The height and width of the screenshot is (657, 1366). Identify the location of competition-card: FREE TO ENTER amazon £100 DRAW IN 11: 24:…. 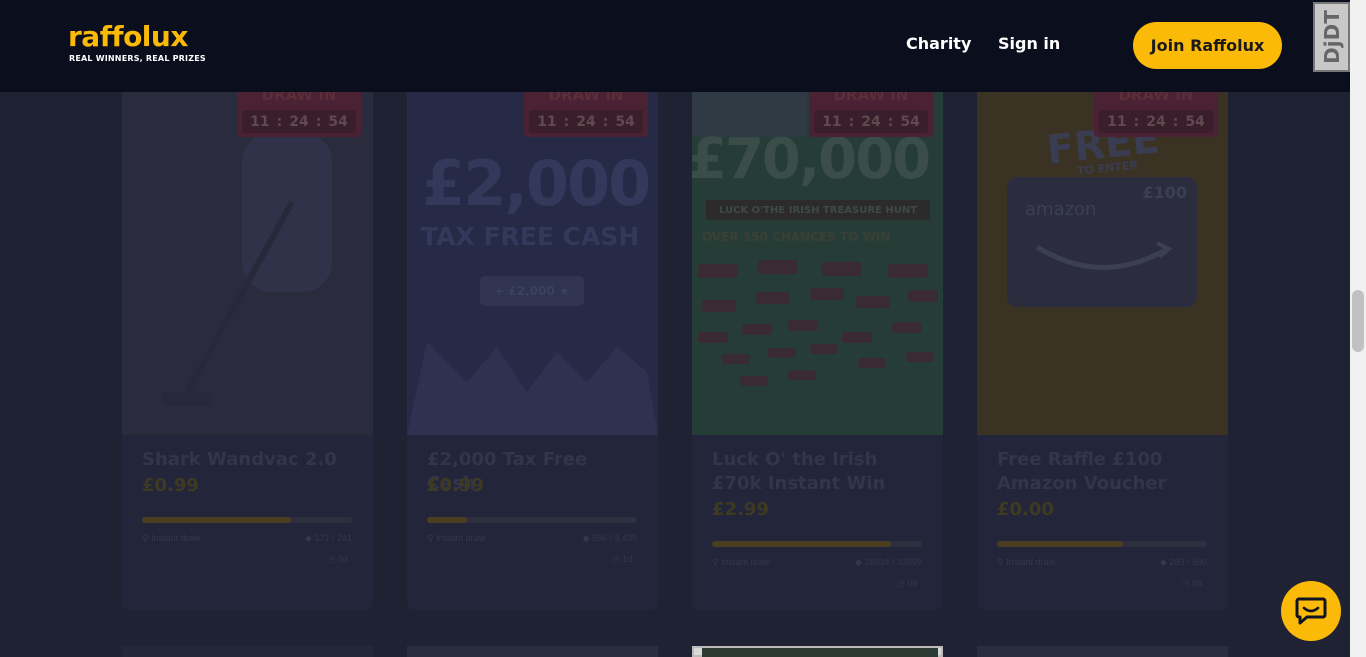
(1102, 351).